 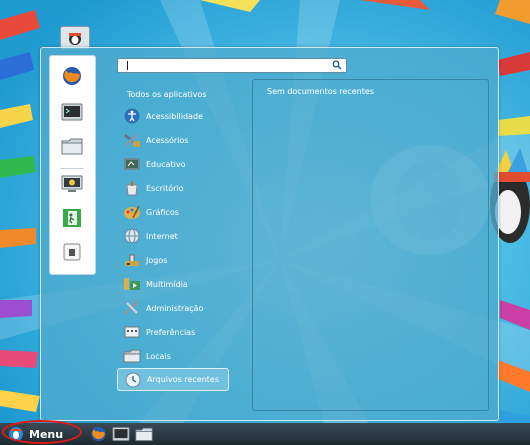 What do you see at coordinates (132, 356) in the screenshot?
I see `places-icon` at bounding box center [132, 356].